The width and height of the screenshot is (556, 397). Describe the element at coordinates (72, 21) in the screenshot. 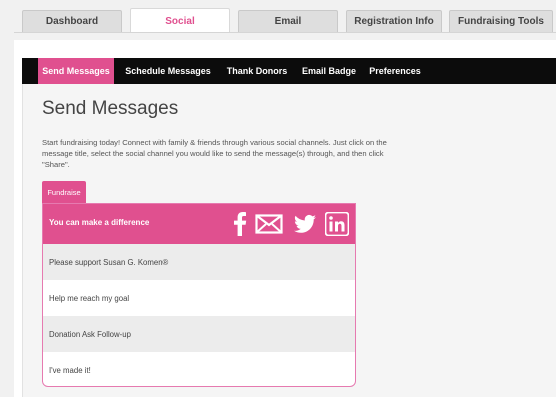

I see `tab-dashboard: Dashboard` at that location.